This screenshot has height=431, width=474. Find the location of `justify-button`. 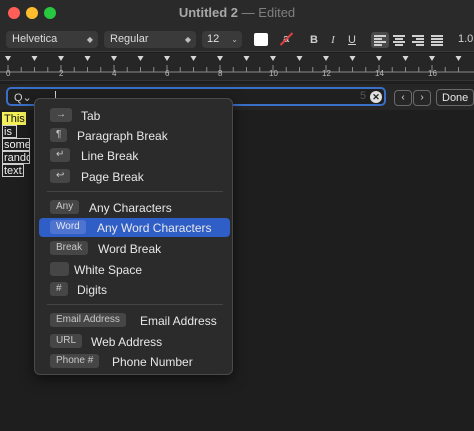

justify-button is located at coordinates (437, 40).